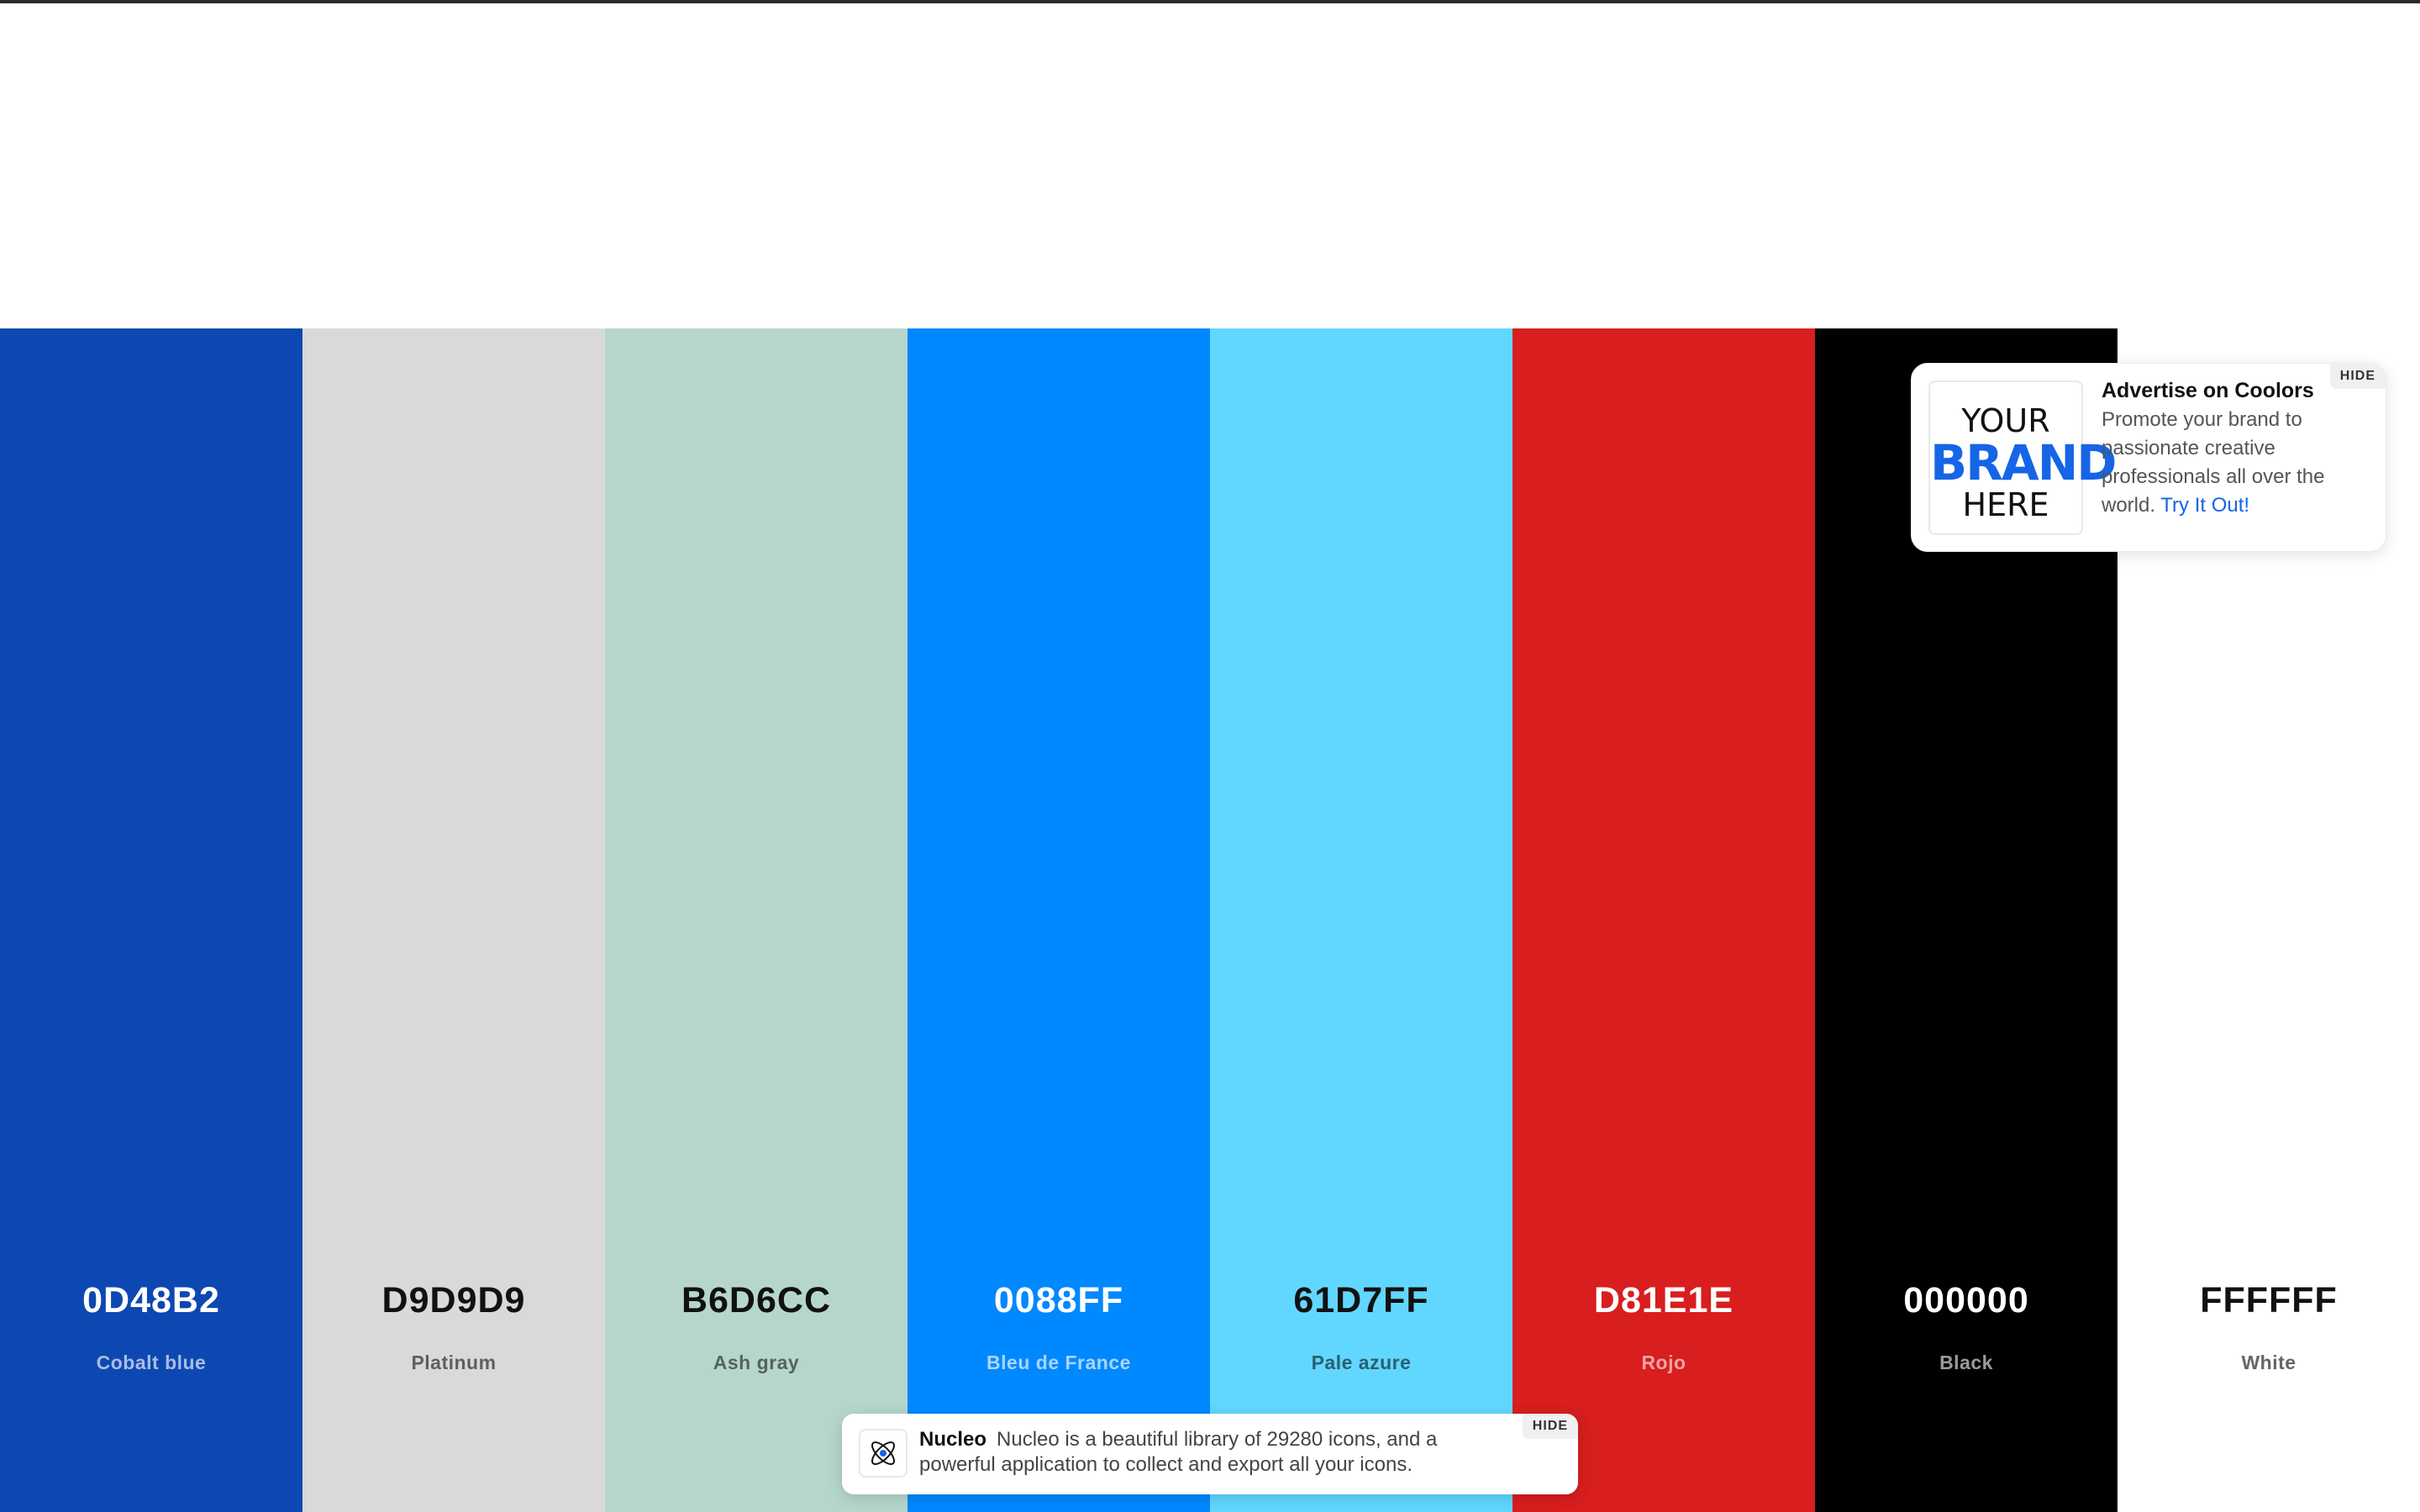  I want to click on swatch-hex: D9D9D9, so click(453, 1300).